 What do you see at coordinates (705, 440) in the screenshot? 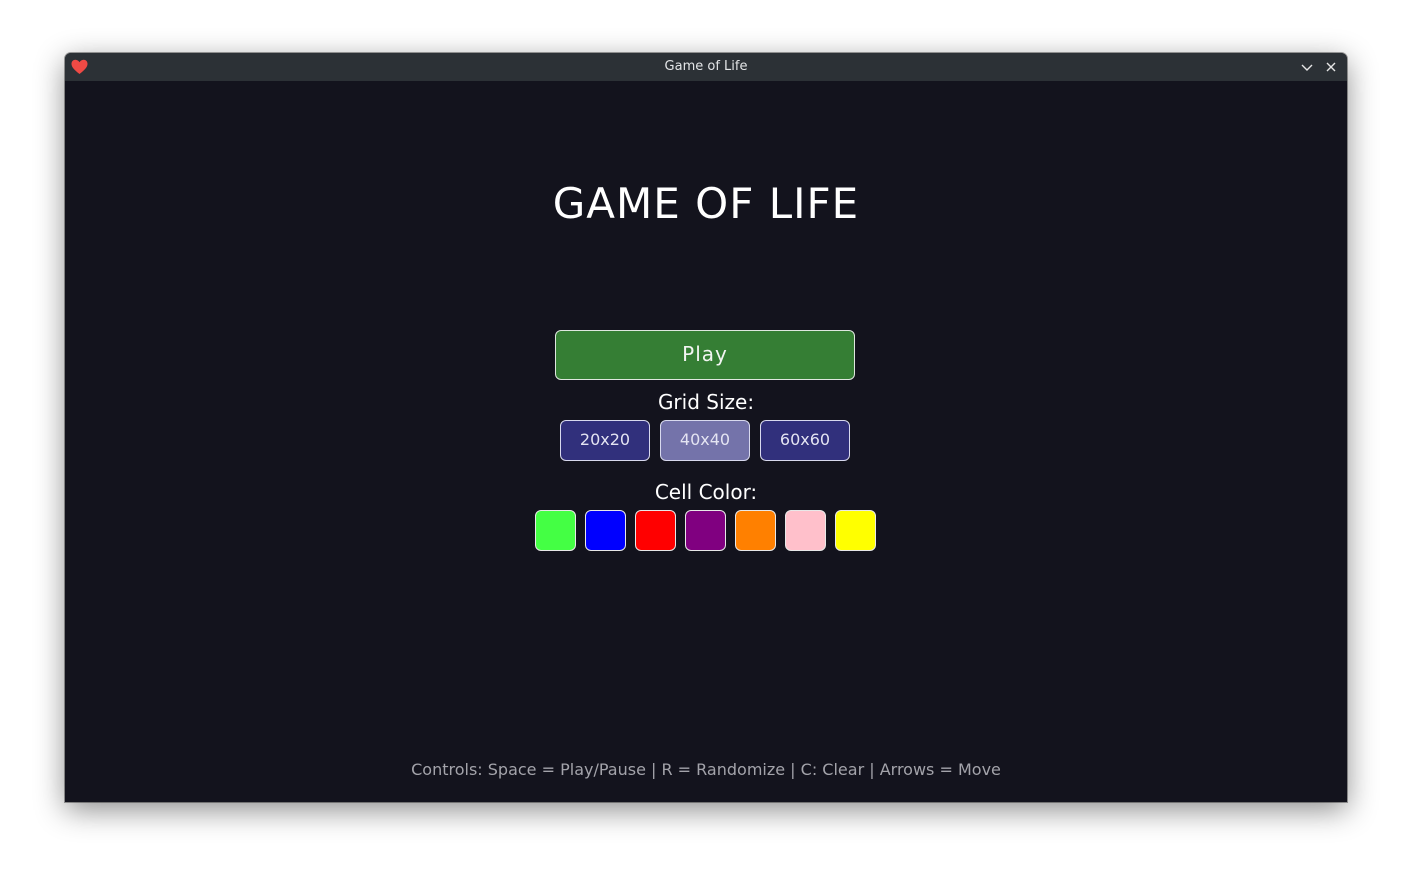
I see `grid-size-40x40-button: 40x40` at bounding box center [705, 440].